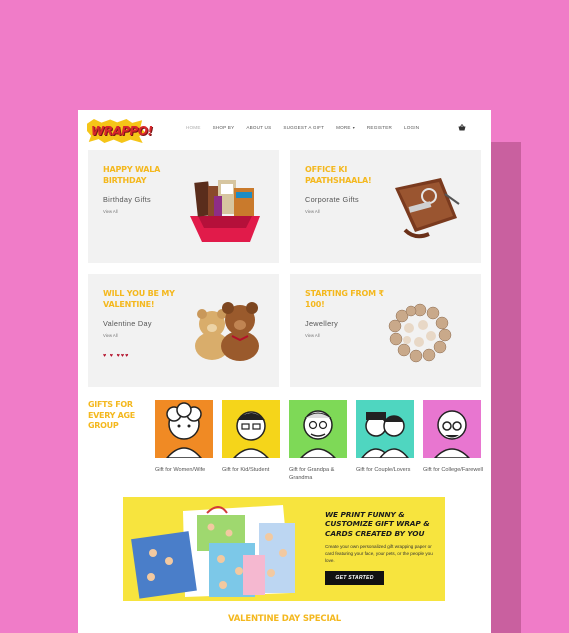 The width and height of the screenshot is (569, 633). What do you see at coordinates (379, 127) in the screenshot?
I see `nav-register: Register` at bounding box center [379, 127].